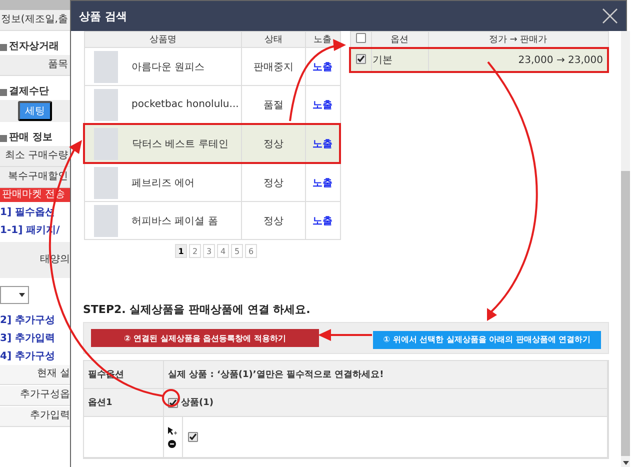 This screenshot has height=467, width=640. I want to click on column-header: 상태, so click(274, 40).